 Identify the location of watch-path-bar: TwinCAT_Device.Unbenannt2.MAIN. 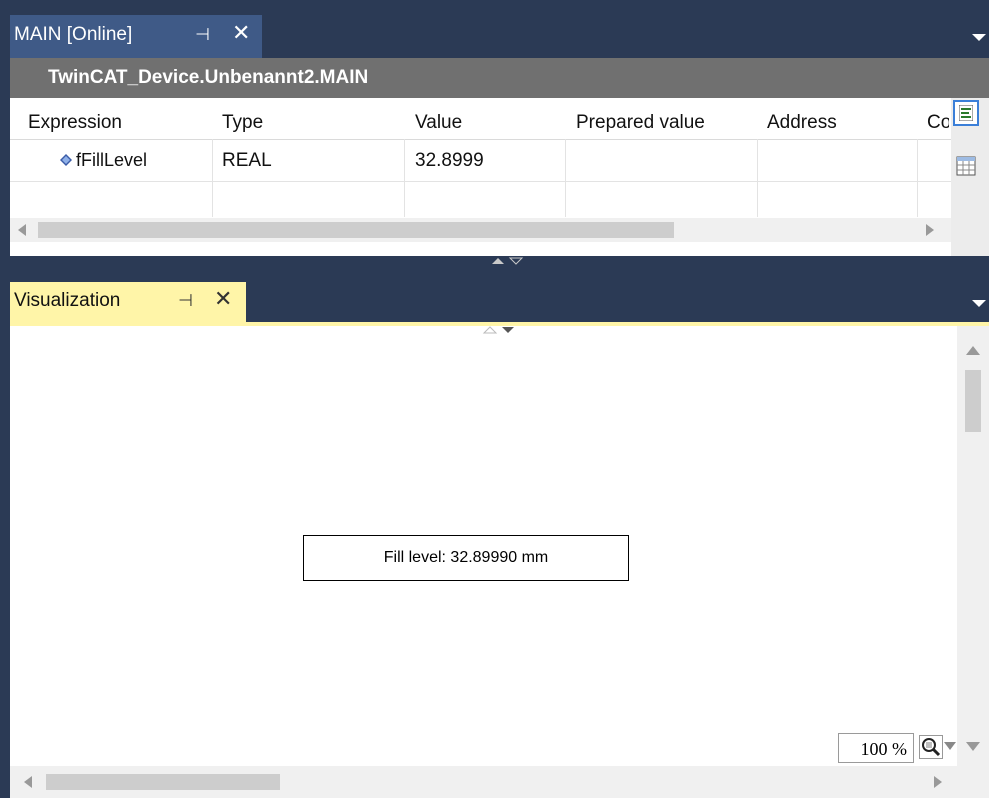
(499, 78).